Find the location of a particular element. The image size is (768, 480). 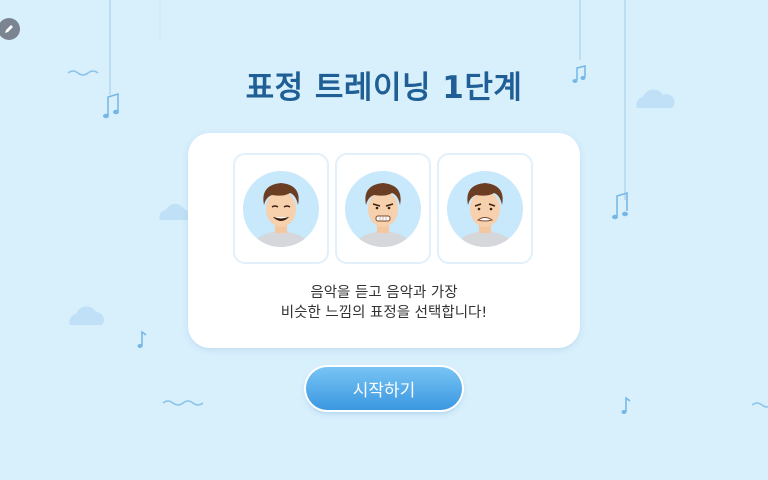

face-option-sad is located at coordinates (485, 208).